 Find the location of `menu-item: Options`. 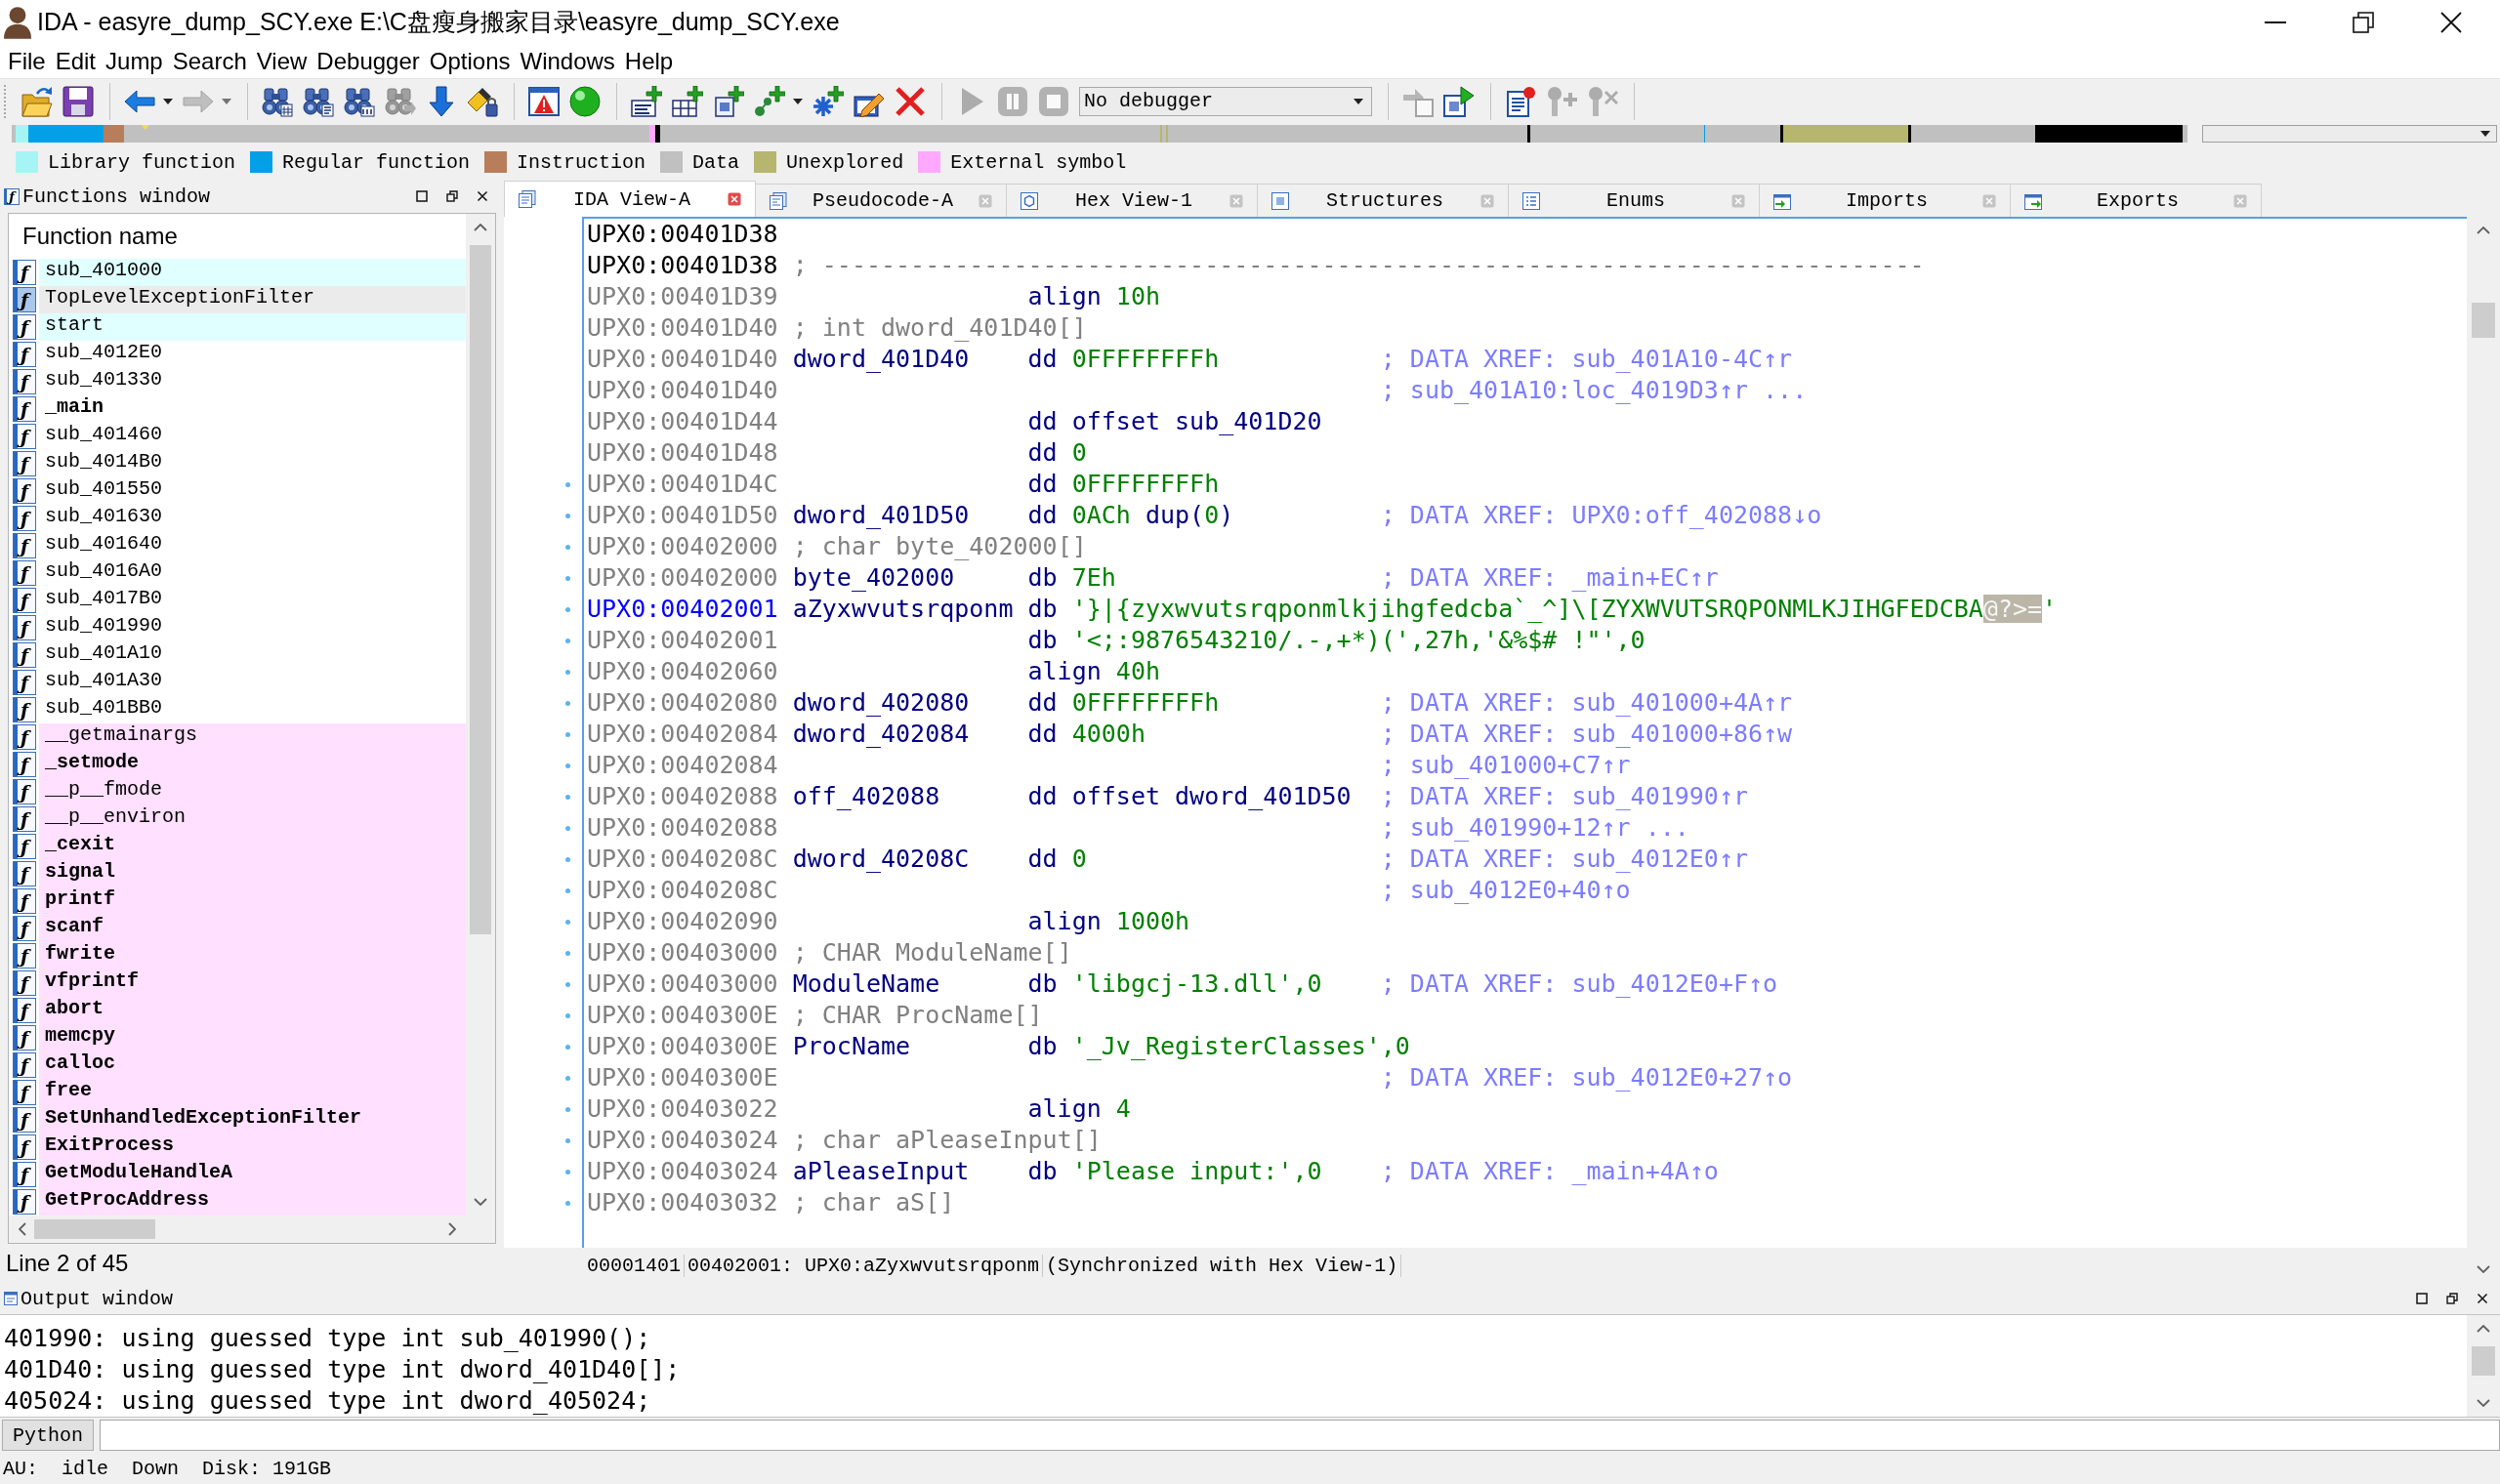

menu-item: Options is located at coordinates (470, 61).